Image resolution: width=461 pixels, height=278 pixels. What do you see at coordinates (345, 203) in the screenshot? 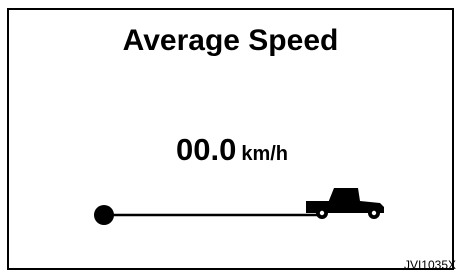
I see `pickup-truck-icon` at bounding box center [345, 203].